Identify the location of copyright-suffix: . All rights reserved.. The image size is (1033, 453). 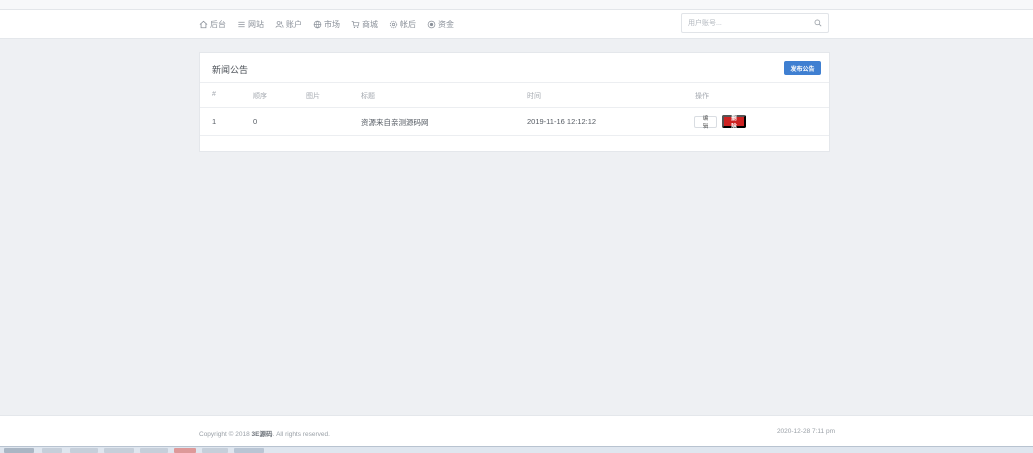
(301, 434).